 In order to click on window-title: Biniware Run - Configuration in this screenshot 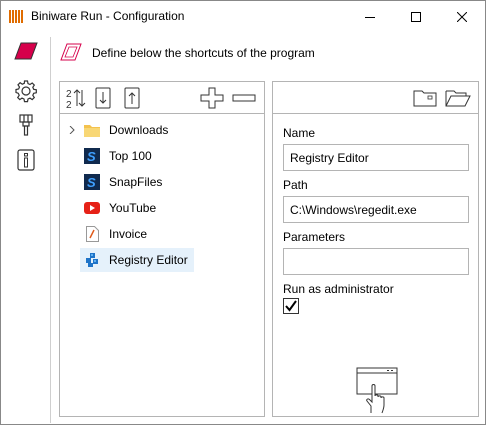, I will do `click(108, 16)`.